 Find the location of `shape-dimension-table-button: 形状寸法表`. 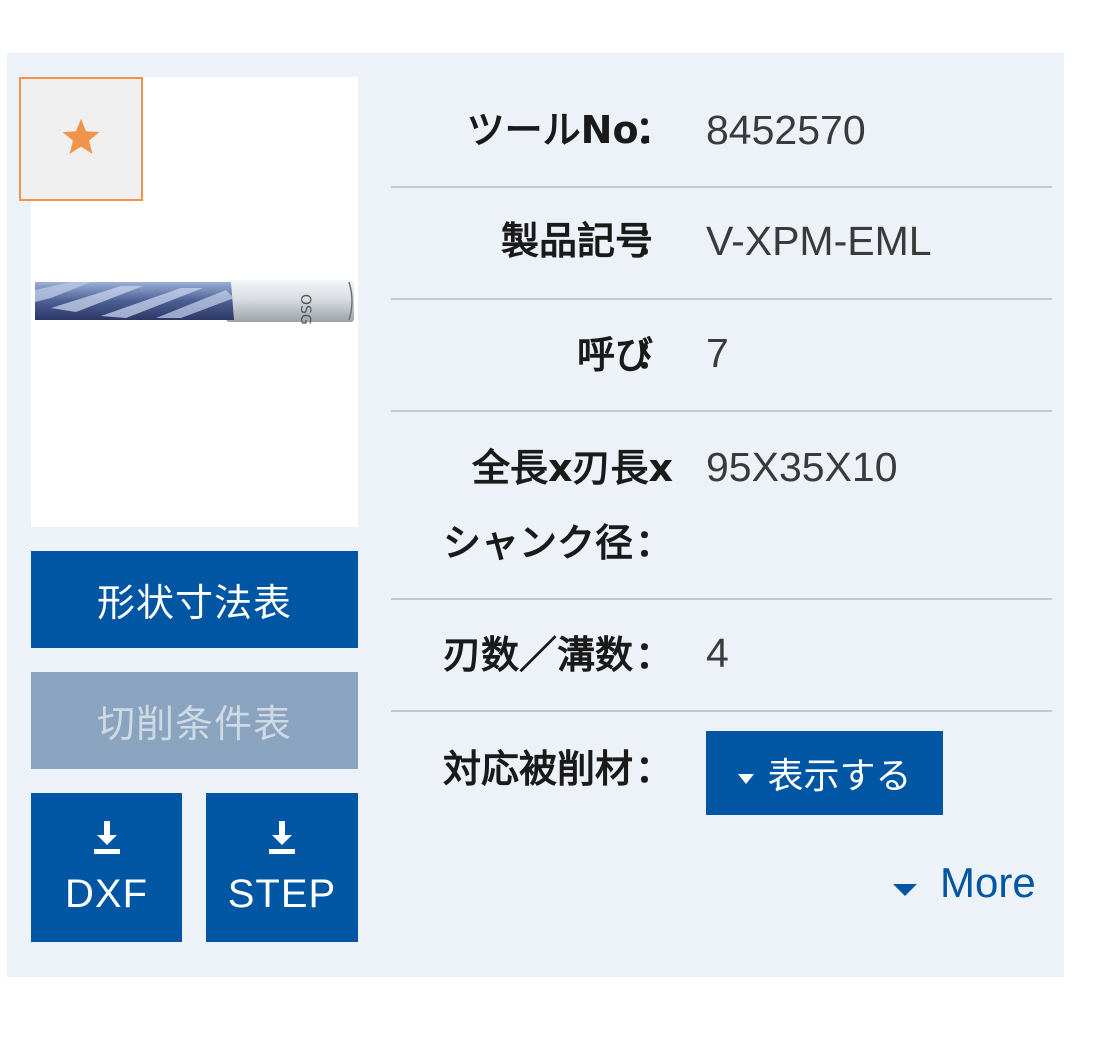

shape-dimension-table-button: 形状寸法表 is located at coordinates (194, 599).